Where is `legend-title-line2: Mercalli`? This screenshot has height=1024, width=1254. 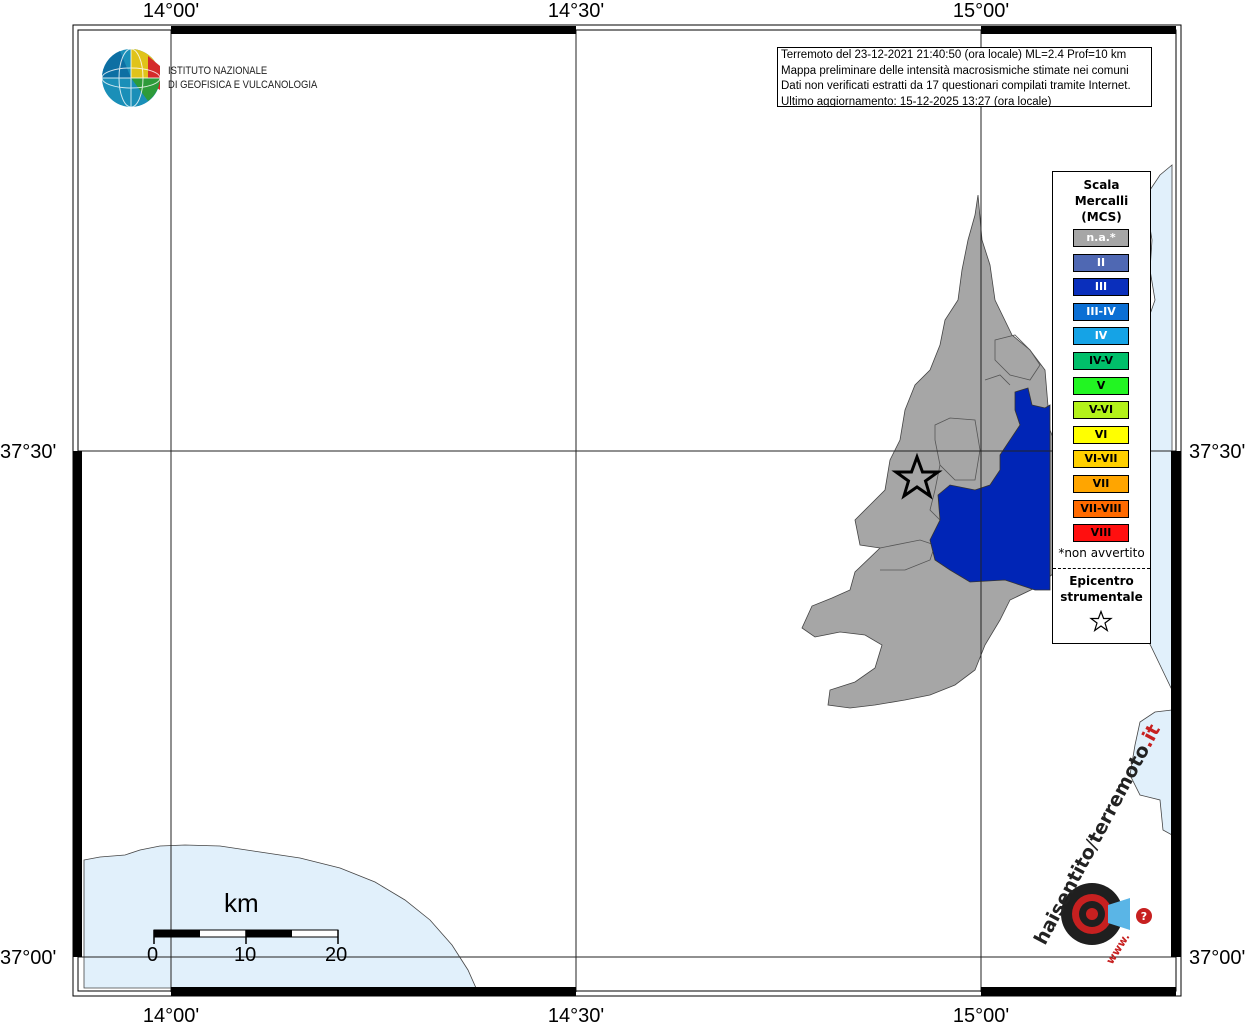
legend-title-line2: Mercalli is located at coordinates (1101, 201).